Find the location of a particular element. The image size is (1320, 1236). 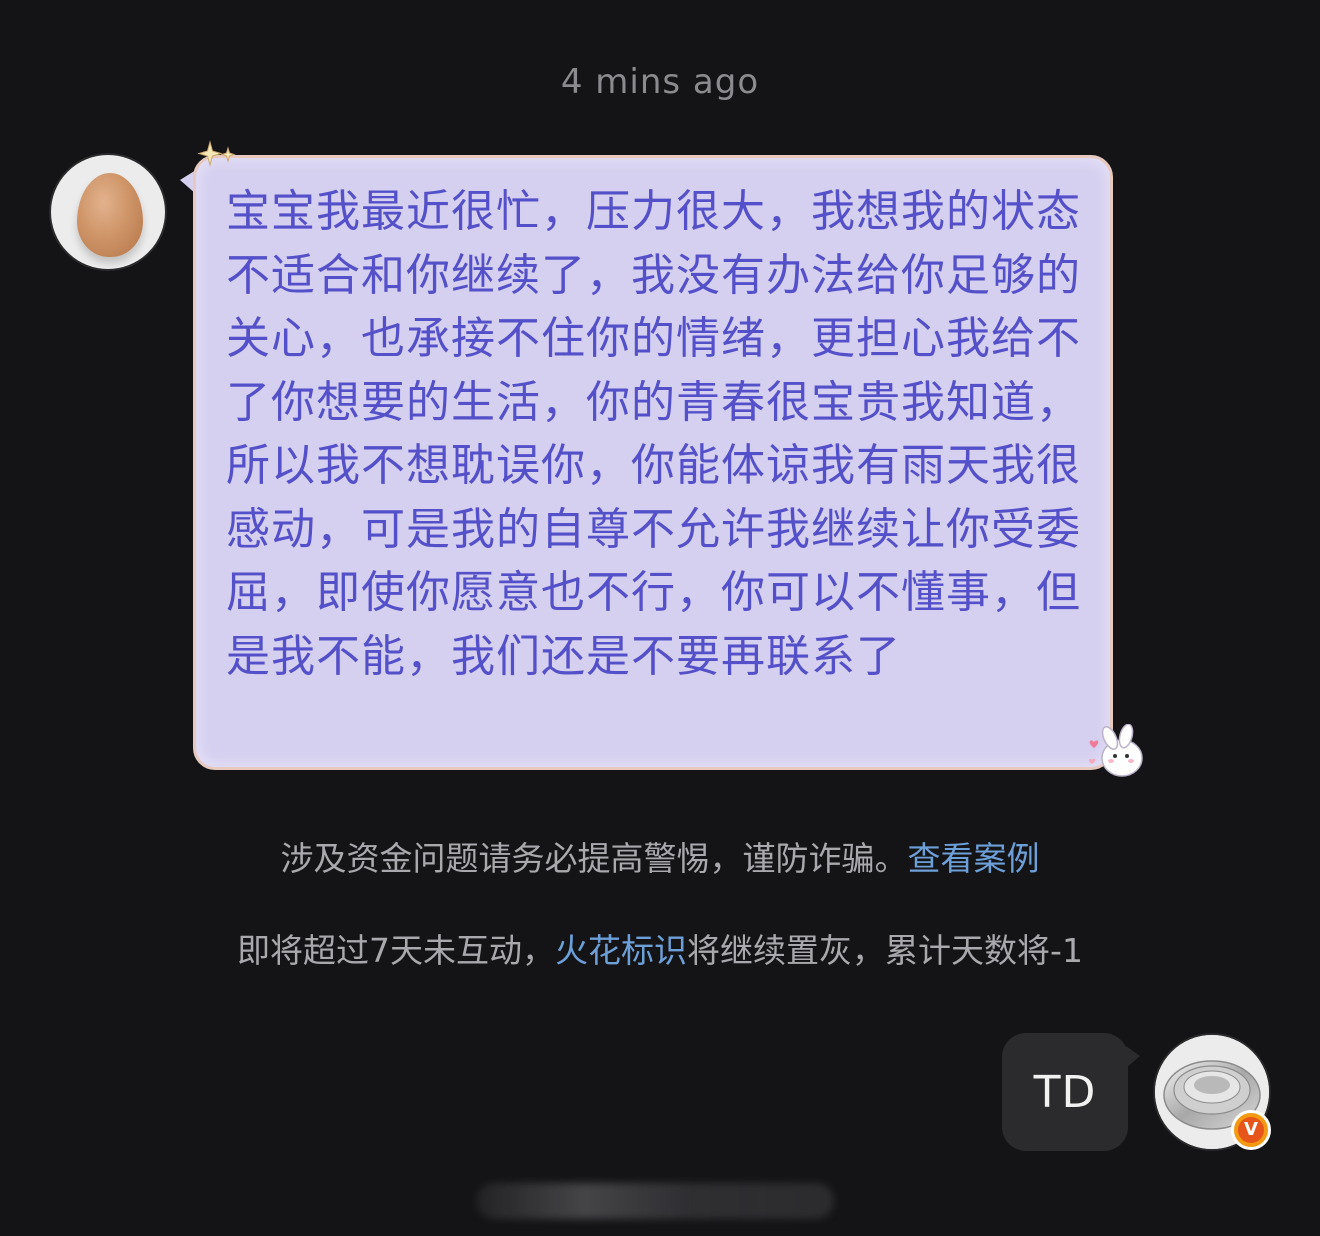

outgoing-message-bubble: TD is located at coordinates (1065, 1092).